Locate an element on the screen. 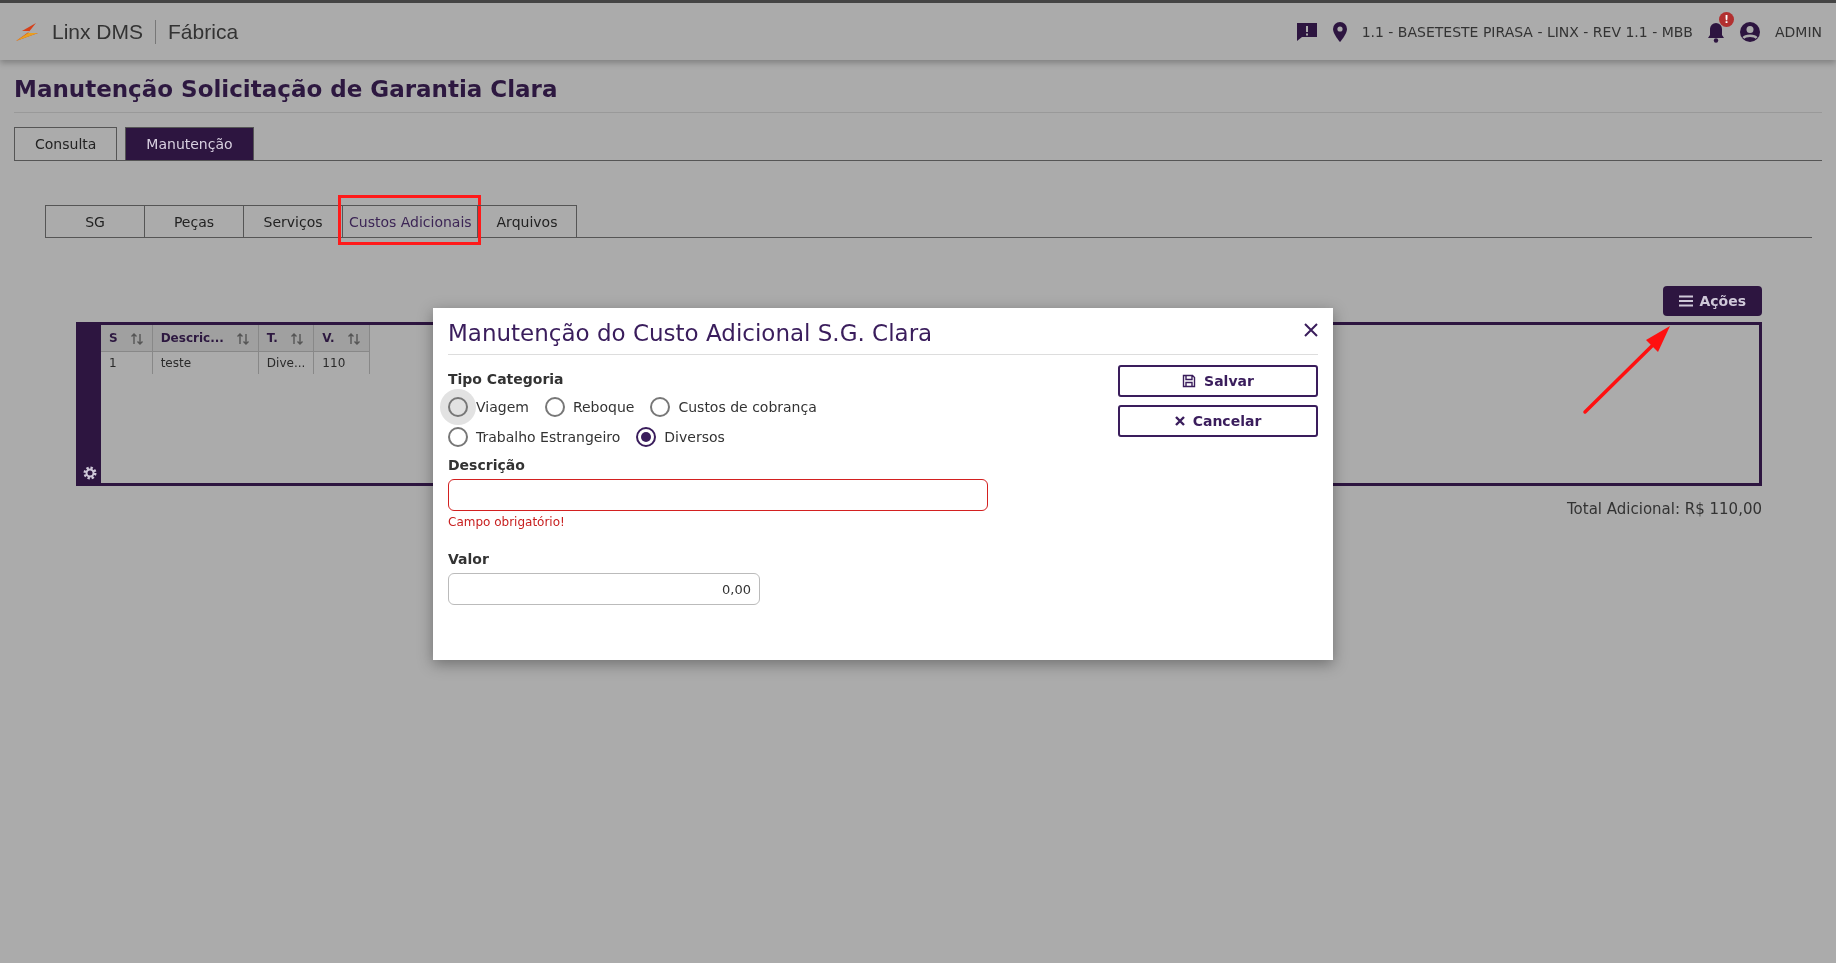  close-icon is located at coordinates (1179, 421).